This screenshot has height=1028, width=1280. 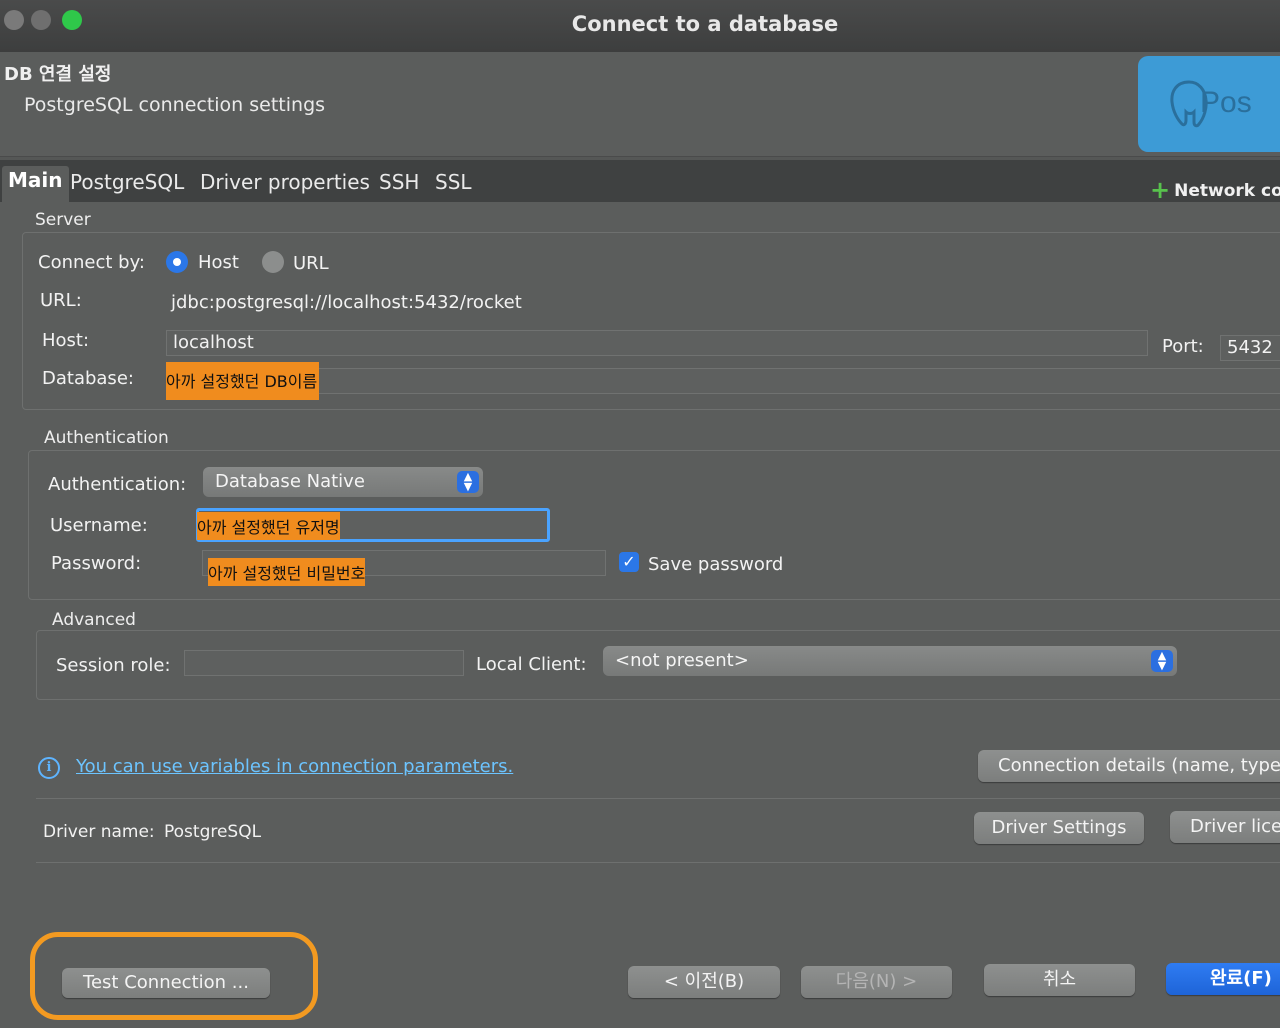 I want to click on driver-settings-button: Driver Settings, so click(x=1059, y=828).